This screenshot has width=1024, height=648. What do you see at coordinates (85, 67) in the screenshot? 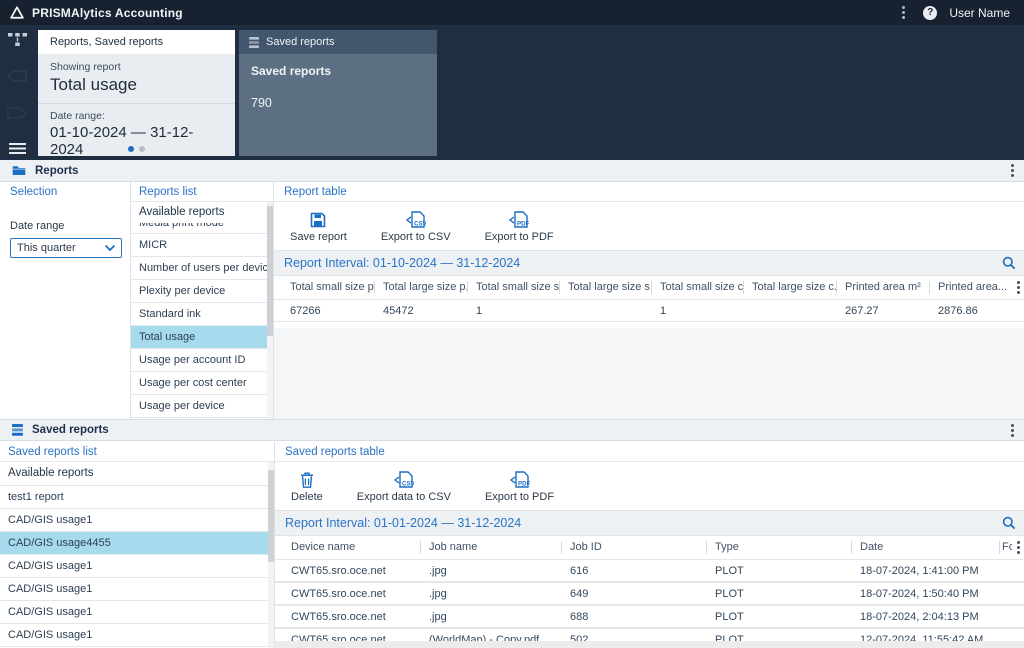
I see `showing-report-label: Showing report` at bounding box center [85, 67].